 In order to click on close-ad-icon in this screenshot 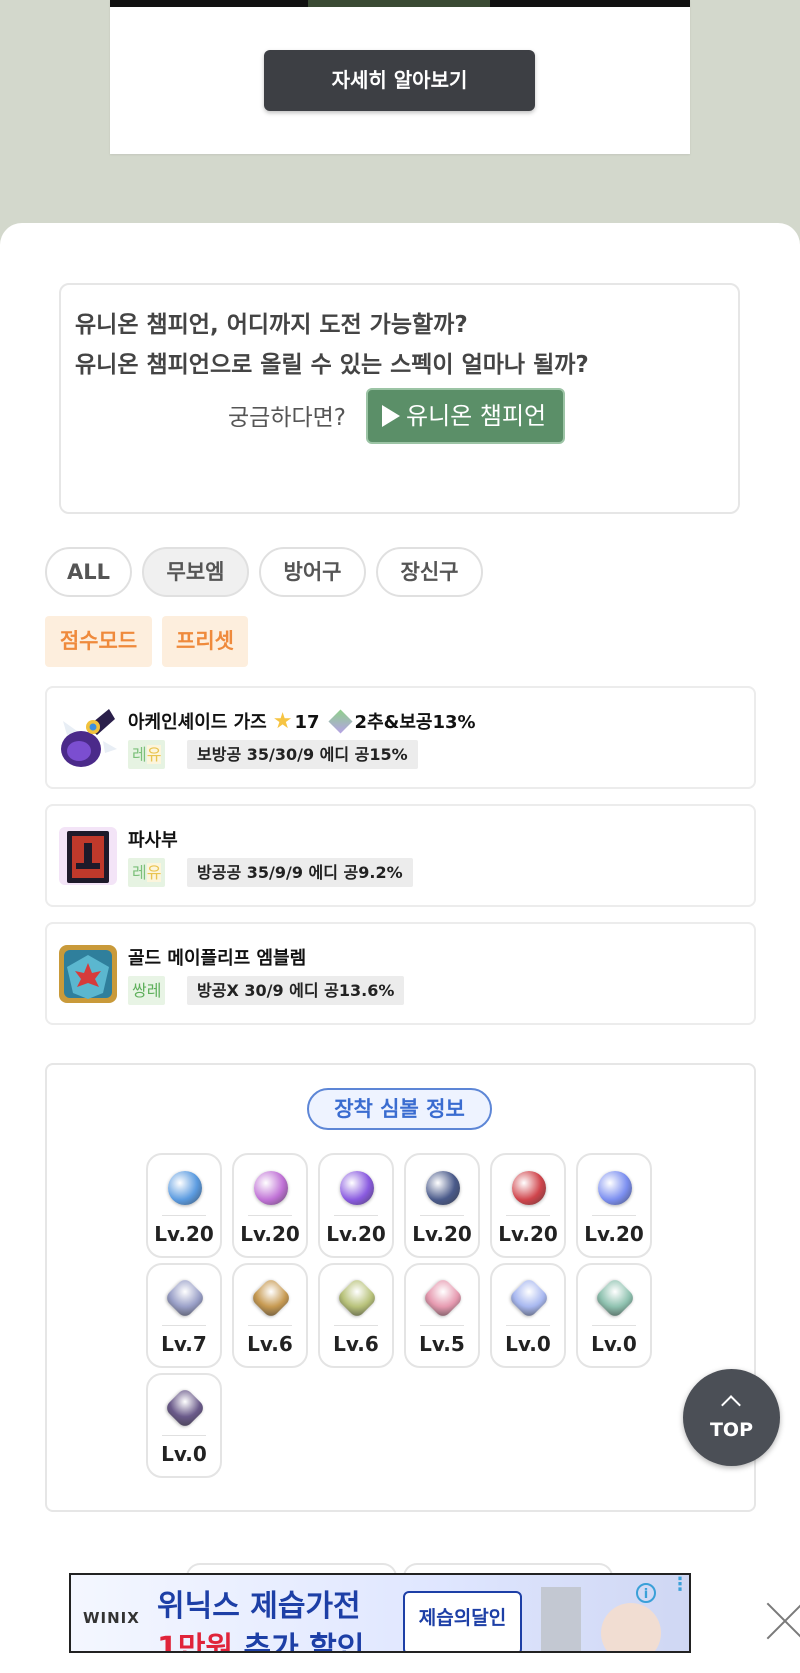, I will do `click(780, 1621)`.